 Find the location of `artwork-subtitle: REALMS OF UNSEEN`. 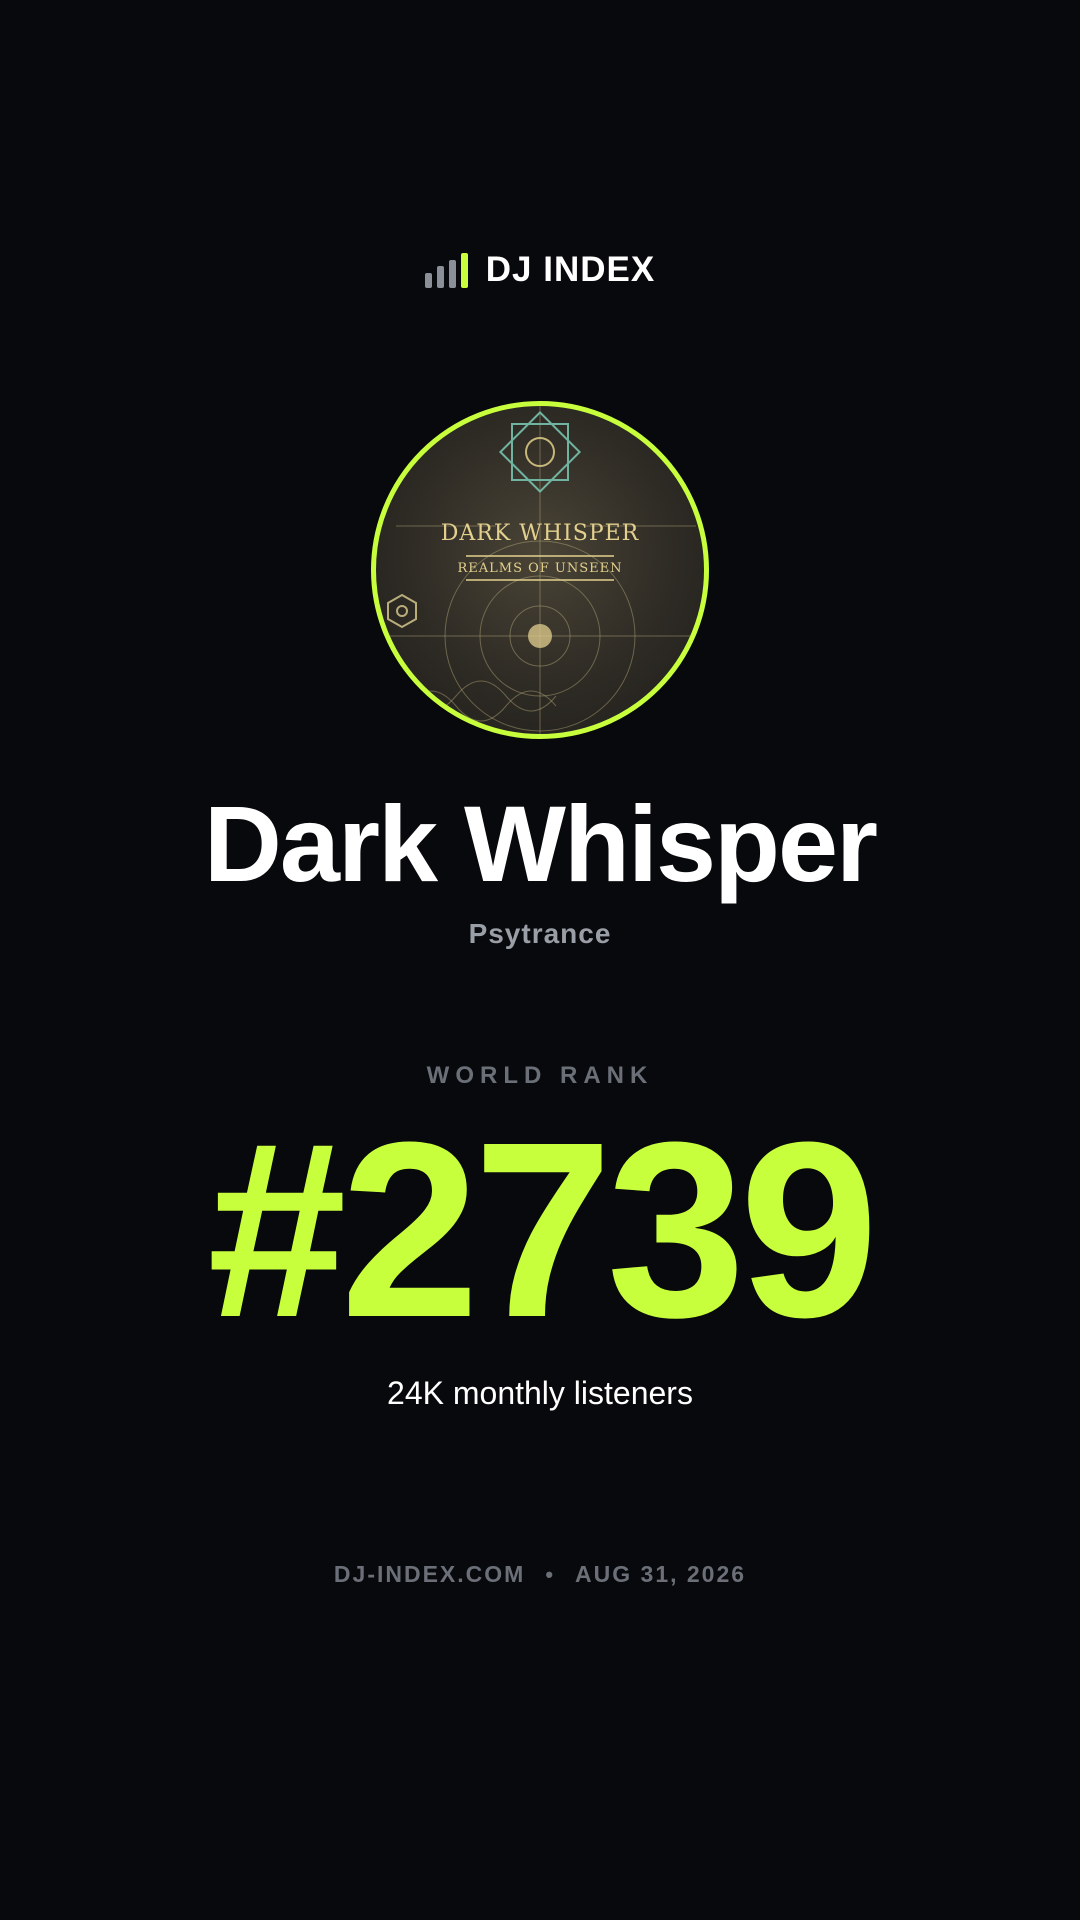

artwork-subtitle: REALMS OF UNSEEN is located at coordinates (539, 568).